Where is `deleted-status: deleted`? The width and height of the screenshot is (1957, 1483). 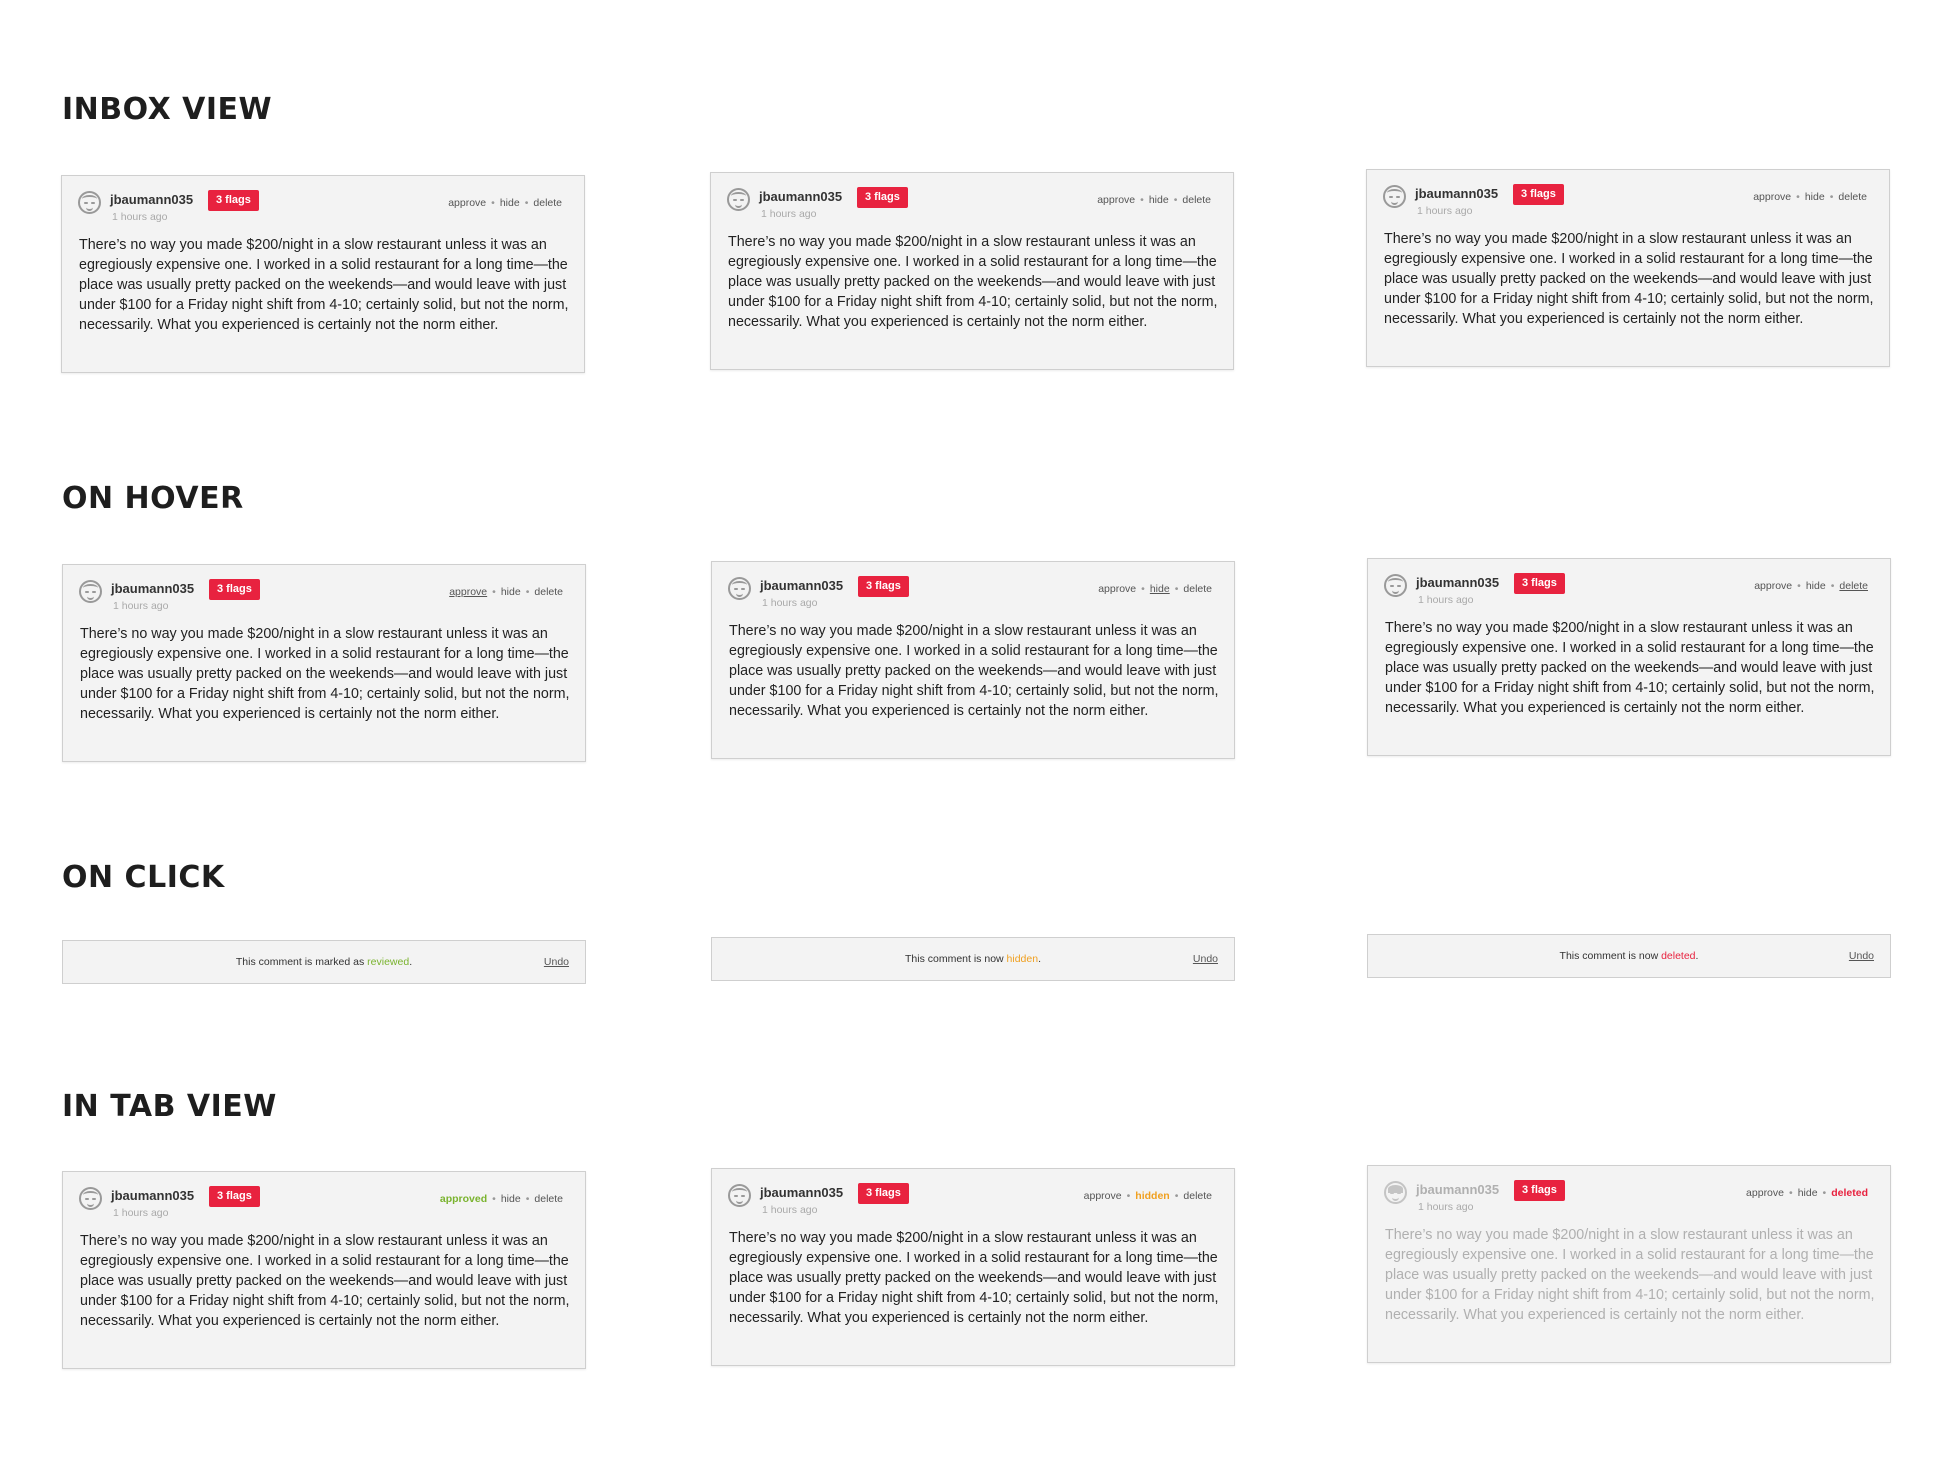
deleted-status: deleted is located at coordinates (1849, 1193).